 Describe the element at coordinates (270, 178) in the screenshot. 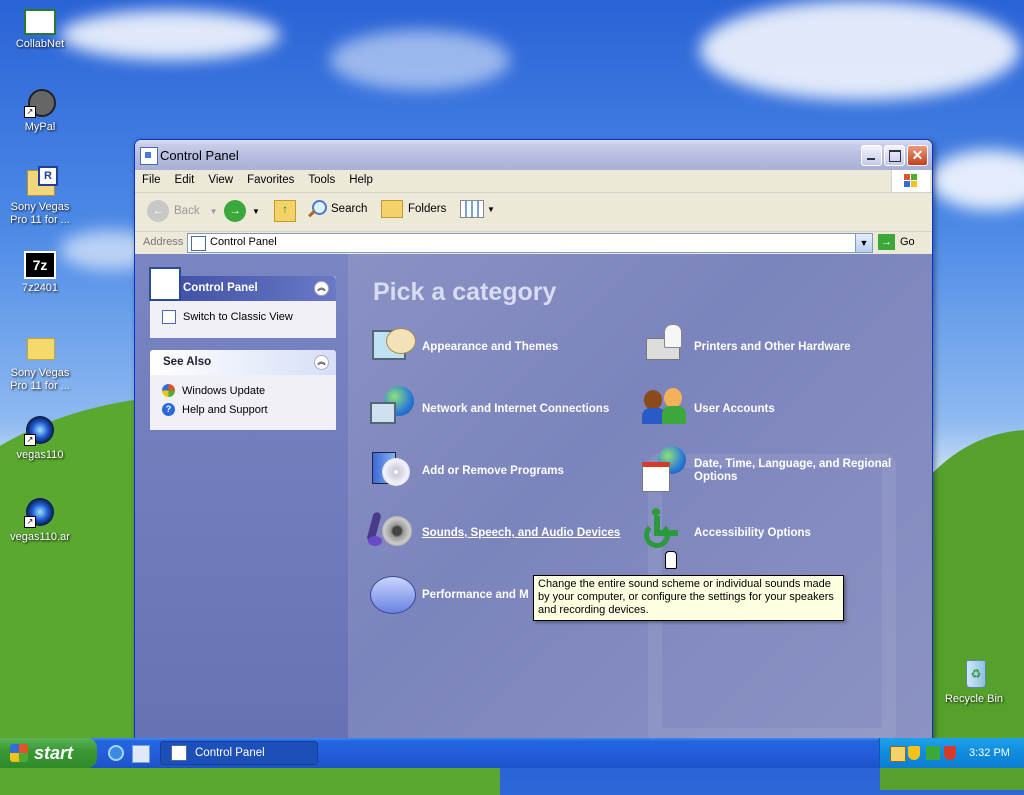

I see `menu-favorites: Favorites` at that location.